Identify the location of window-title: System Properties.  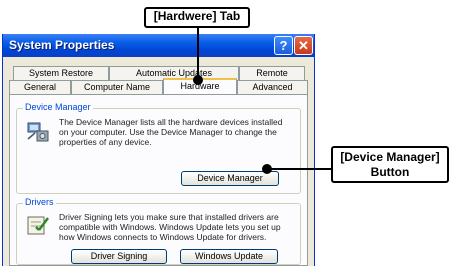
(62, 45).